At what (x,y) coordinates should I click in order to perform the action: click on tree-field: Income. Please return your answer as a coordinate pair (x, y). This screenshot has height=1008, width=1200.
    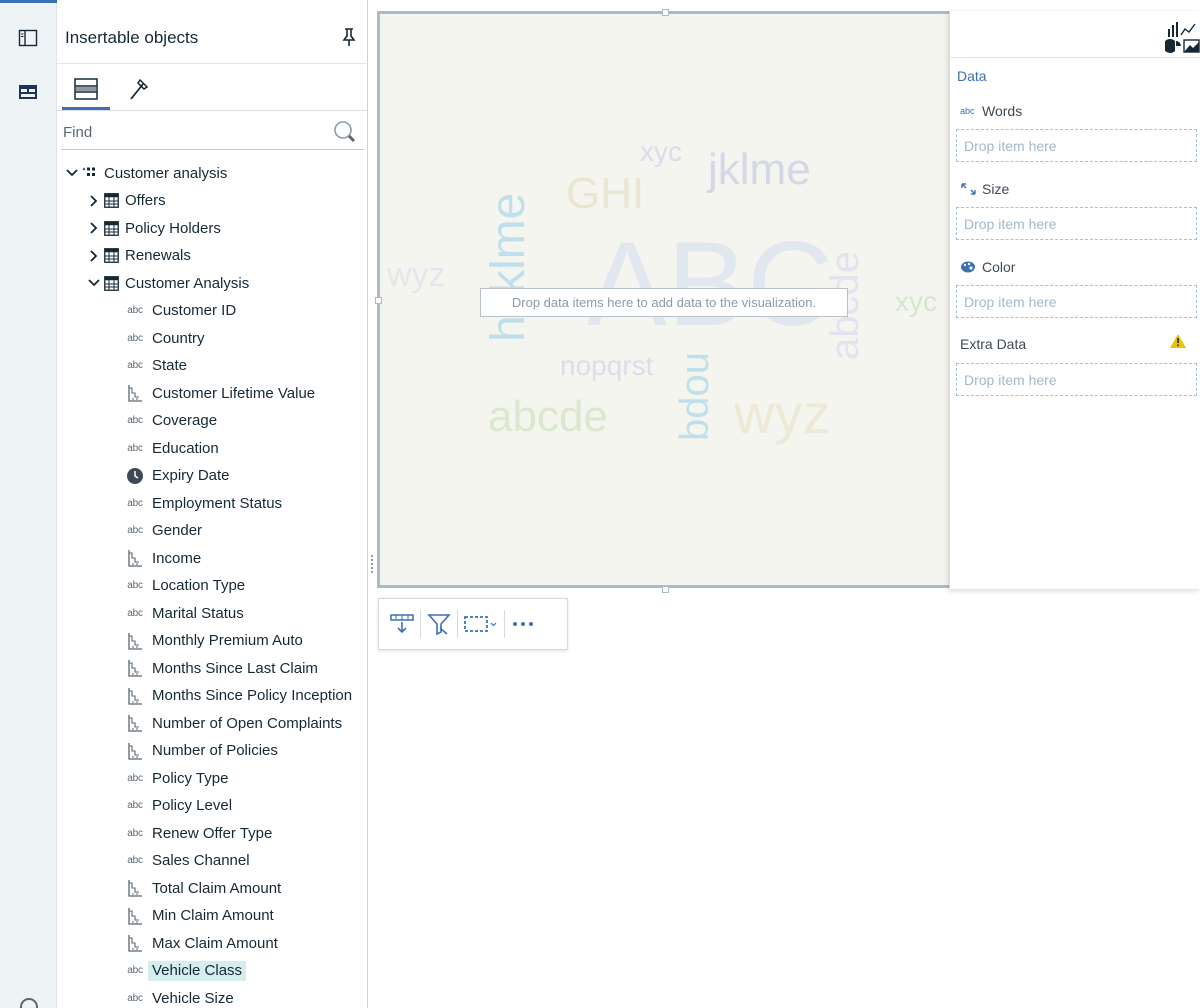
    Looking at the image, I should click on (162, 558).